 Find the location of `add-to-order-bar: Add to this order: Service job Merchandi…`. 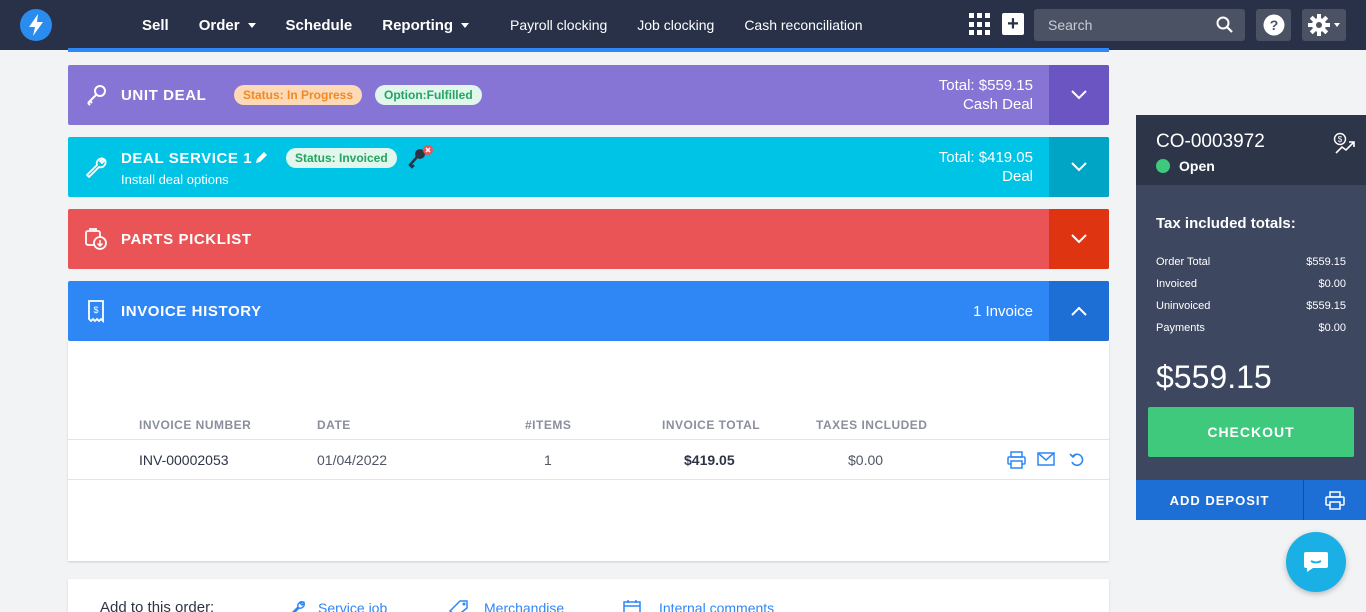

add-to-order-bar: Add to this order: Service job Merchandi… is located at coordinates (588, 595).